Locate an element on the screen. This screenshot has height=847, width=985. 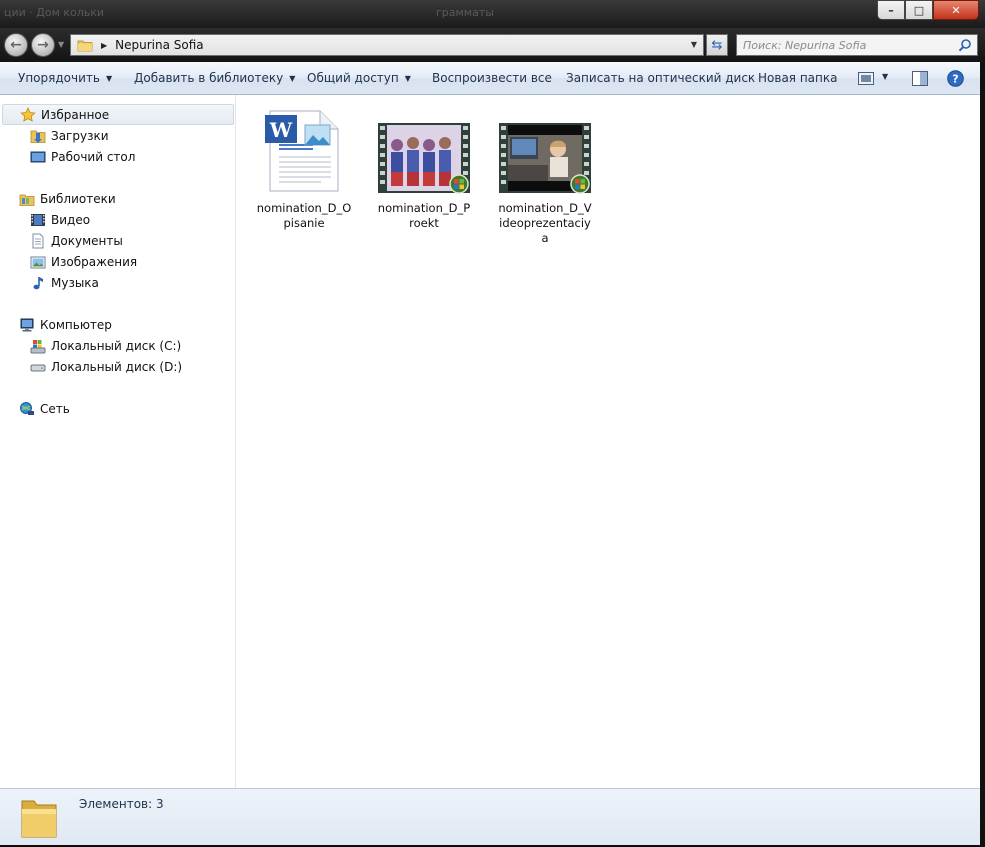
new-folder-label: Новая папка is located at coordinates (798, 78).